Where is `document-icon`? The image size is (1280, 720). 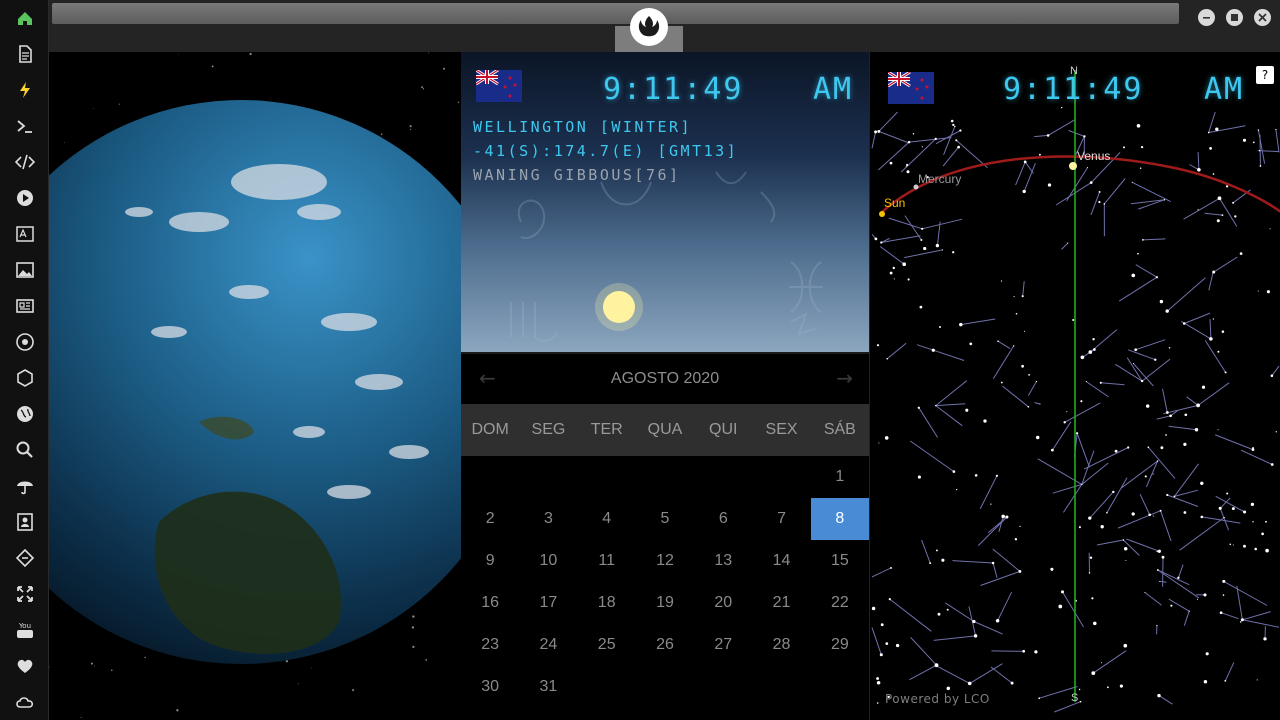
document-icon is located at coordinates (25, 54).